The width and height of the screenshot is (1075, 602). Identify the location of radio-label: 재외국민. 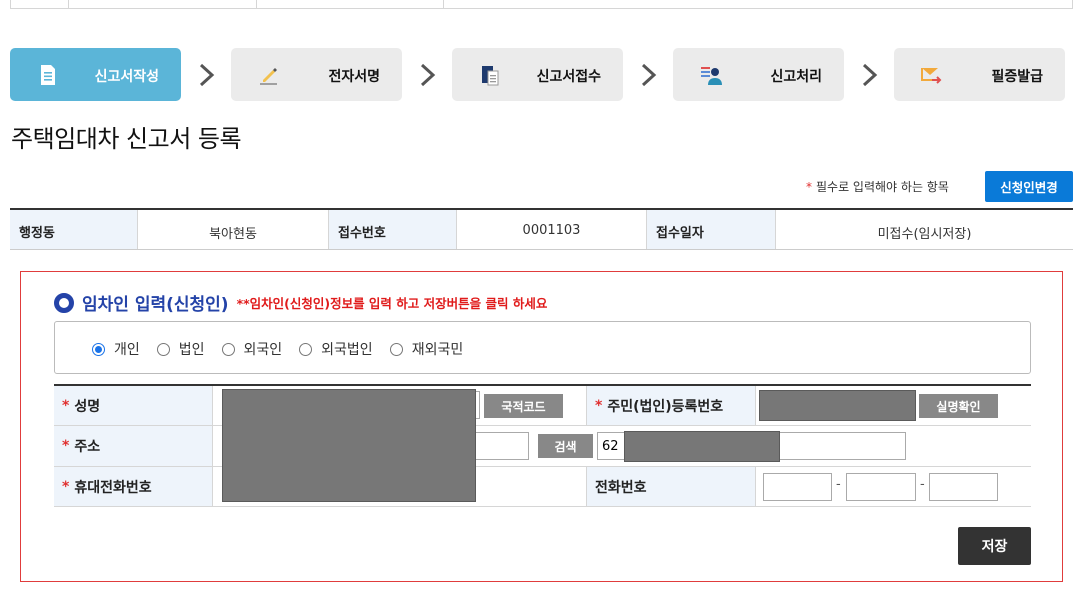
(437, 350).